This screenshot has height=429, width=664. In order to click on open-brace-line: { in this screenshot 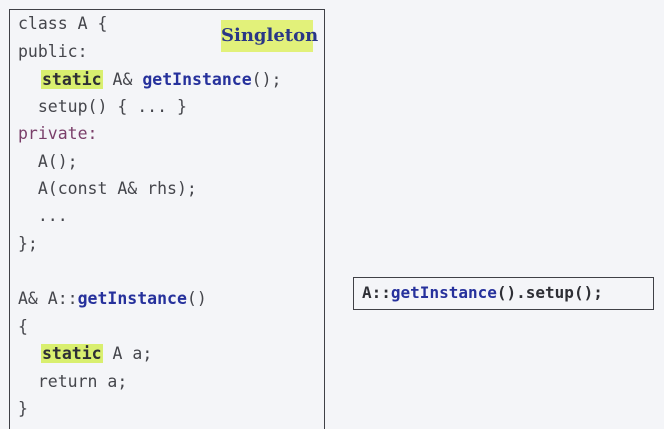, I will do `click(23, 326)`.